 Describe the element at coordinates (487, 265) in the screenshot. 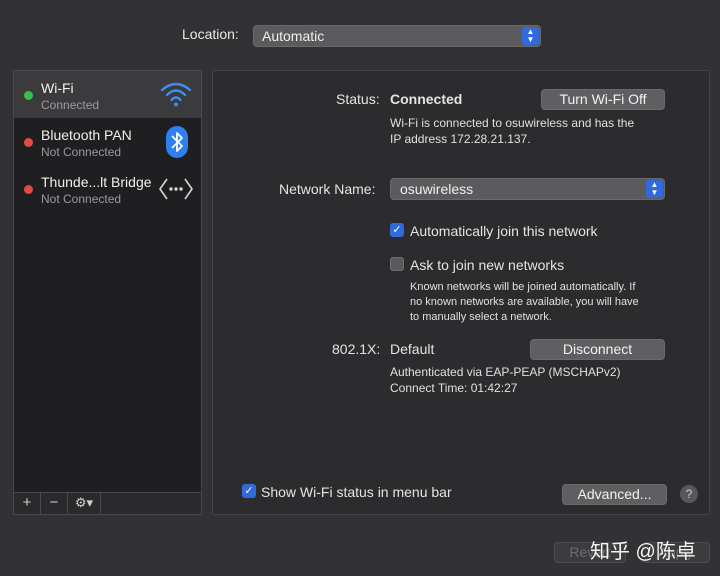

I see `ask-join-label: Ask to join new networks` at that location.